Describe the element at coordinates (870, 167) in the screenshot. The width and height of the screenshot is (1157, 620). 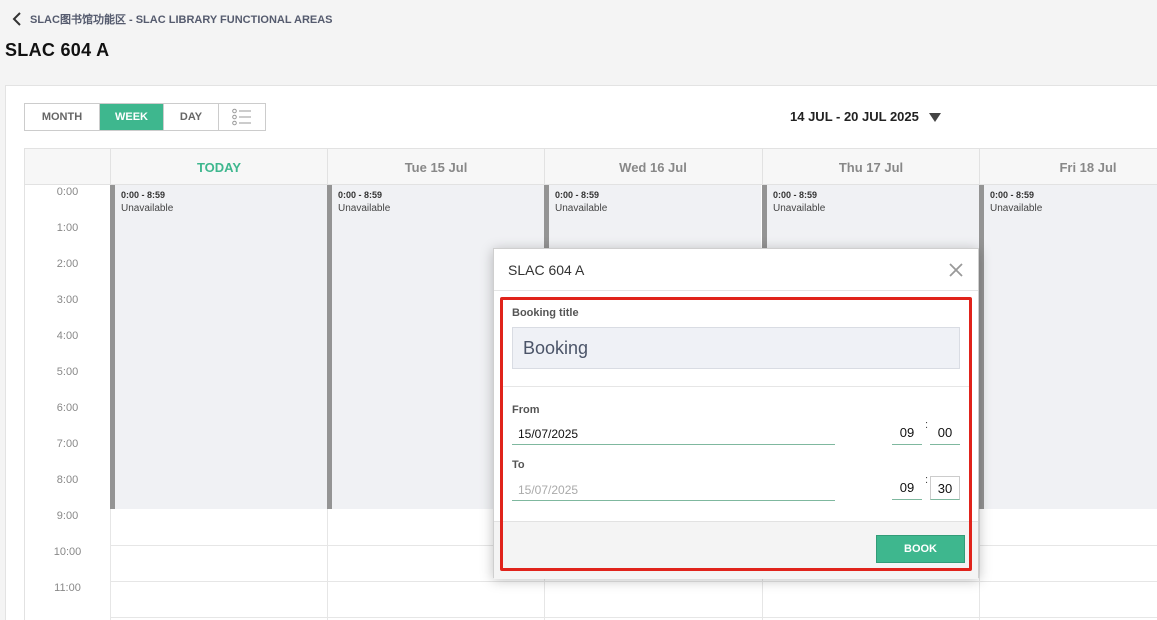
I see `day-header: Thu 17 Jul` at that location.